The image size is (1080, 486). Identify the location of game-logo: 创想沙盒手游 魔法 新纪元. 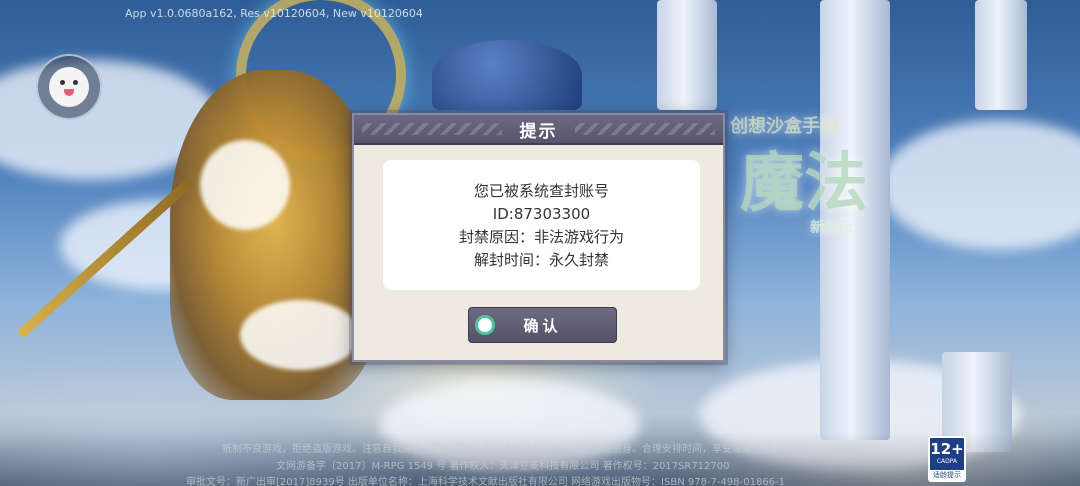
(815, 174).